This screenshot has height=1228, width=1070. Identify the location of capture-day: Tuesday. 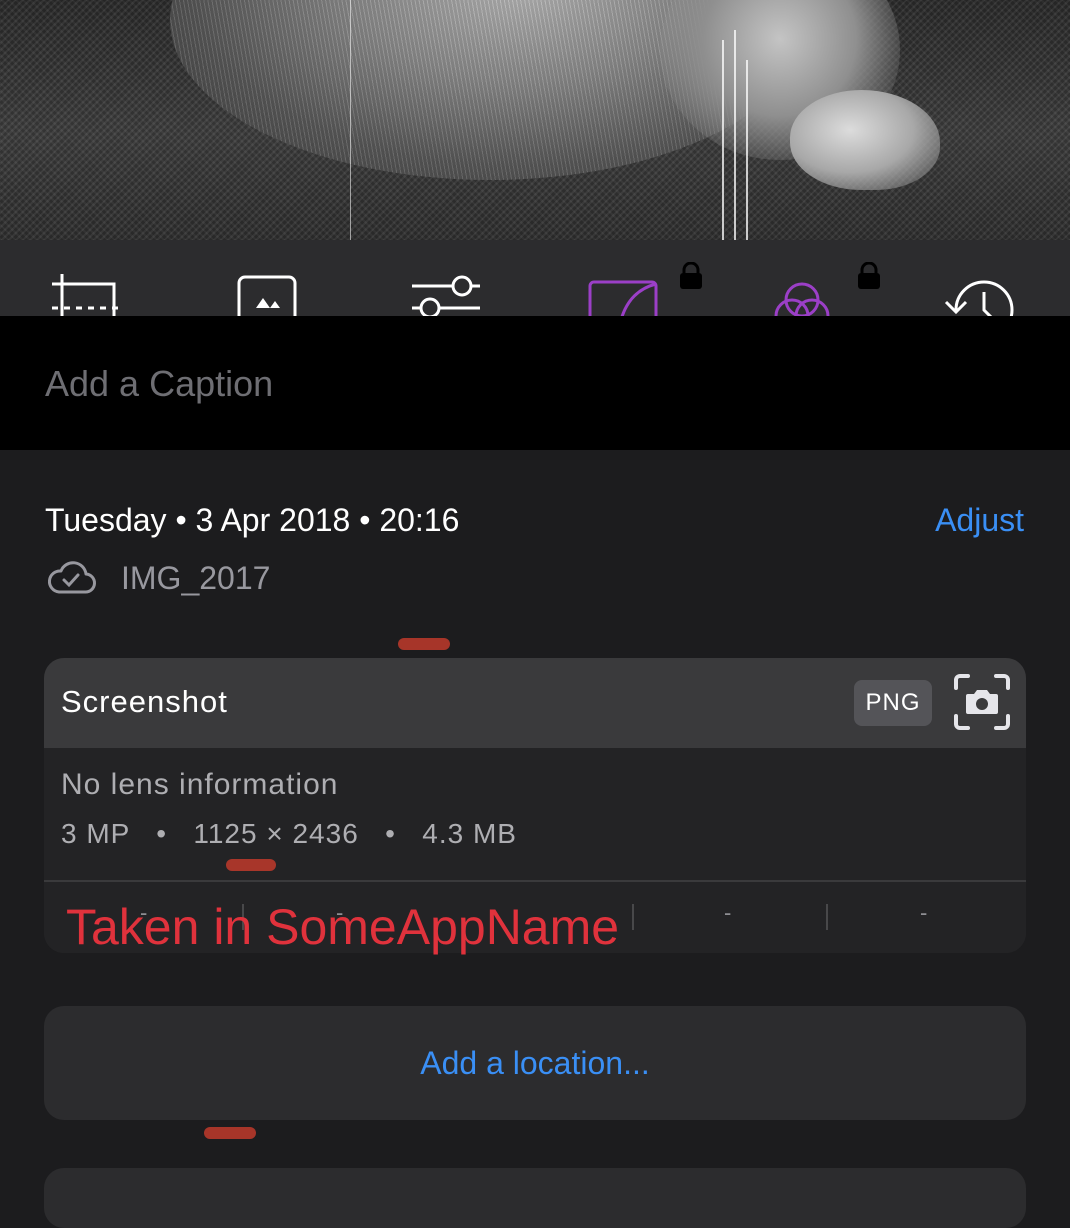
(106, 520).